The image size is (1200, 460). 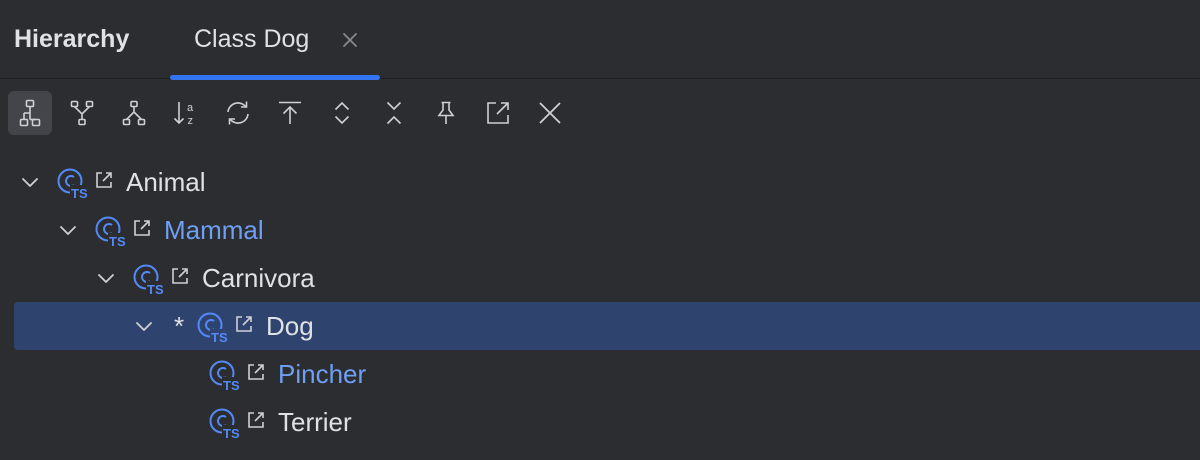 I want to click on tree-node-carnivora: TS Carnivora, so click(x=607, y=278).